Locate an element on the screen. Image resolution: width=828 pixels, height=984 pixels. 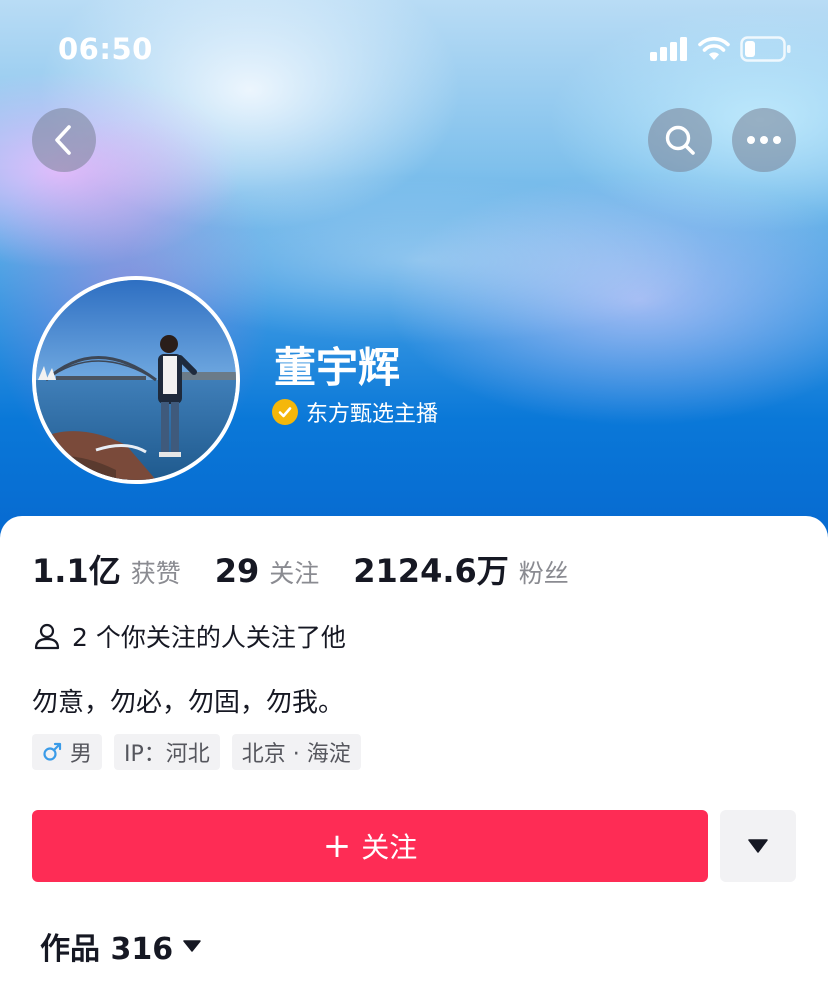
male-icon is located at coordinates (52, 751).